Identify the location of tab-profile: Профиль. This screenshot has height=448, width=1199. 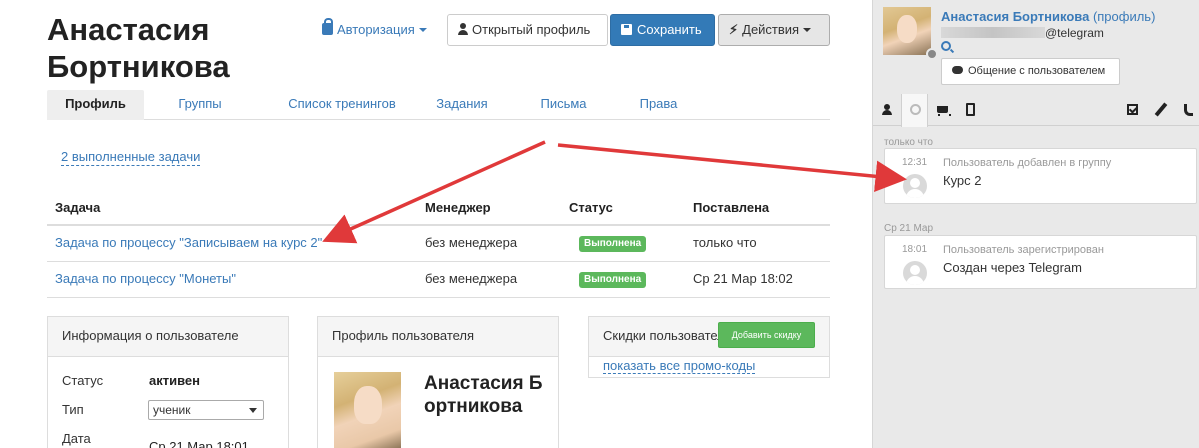
(95, 105).